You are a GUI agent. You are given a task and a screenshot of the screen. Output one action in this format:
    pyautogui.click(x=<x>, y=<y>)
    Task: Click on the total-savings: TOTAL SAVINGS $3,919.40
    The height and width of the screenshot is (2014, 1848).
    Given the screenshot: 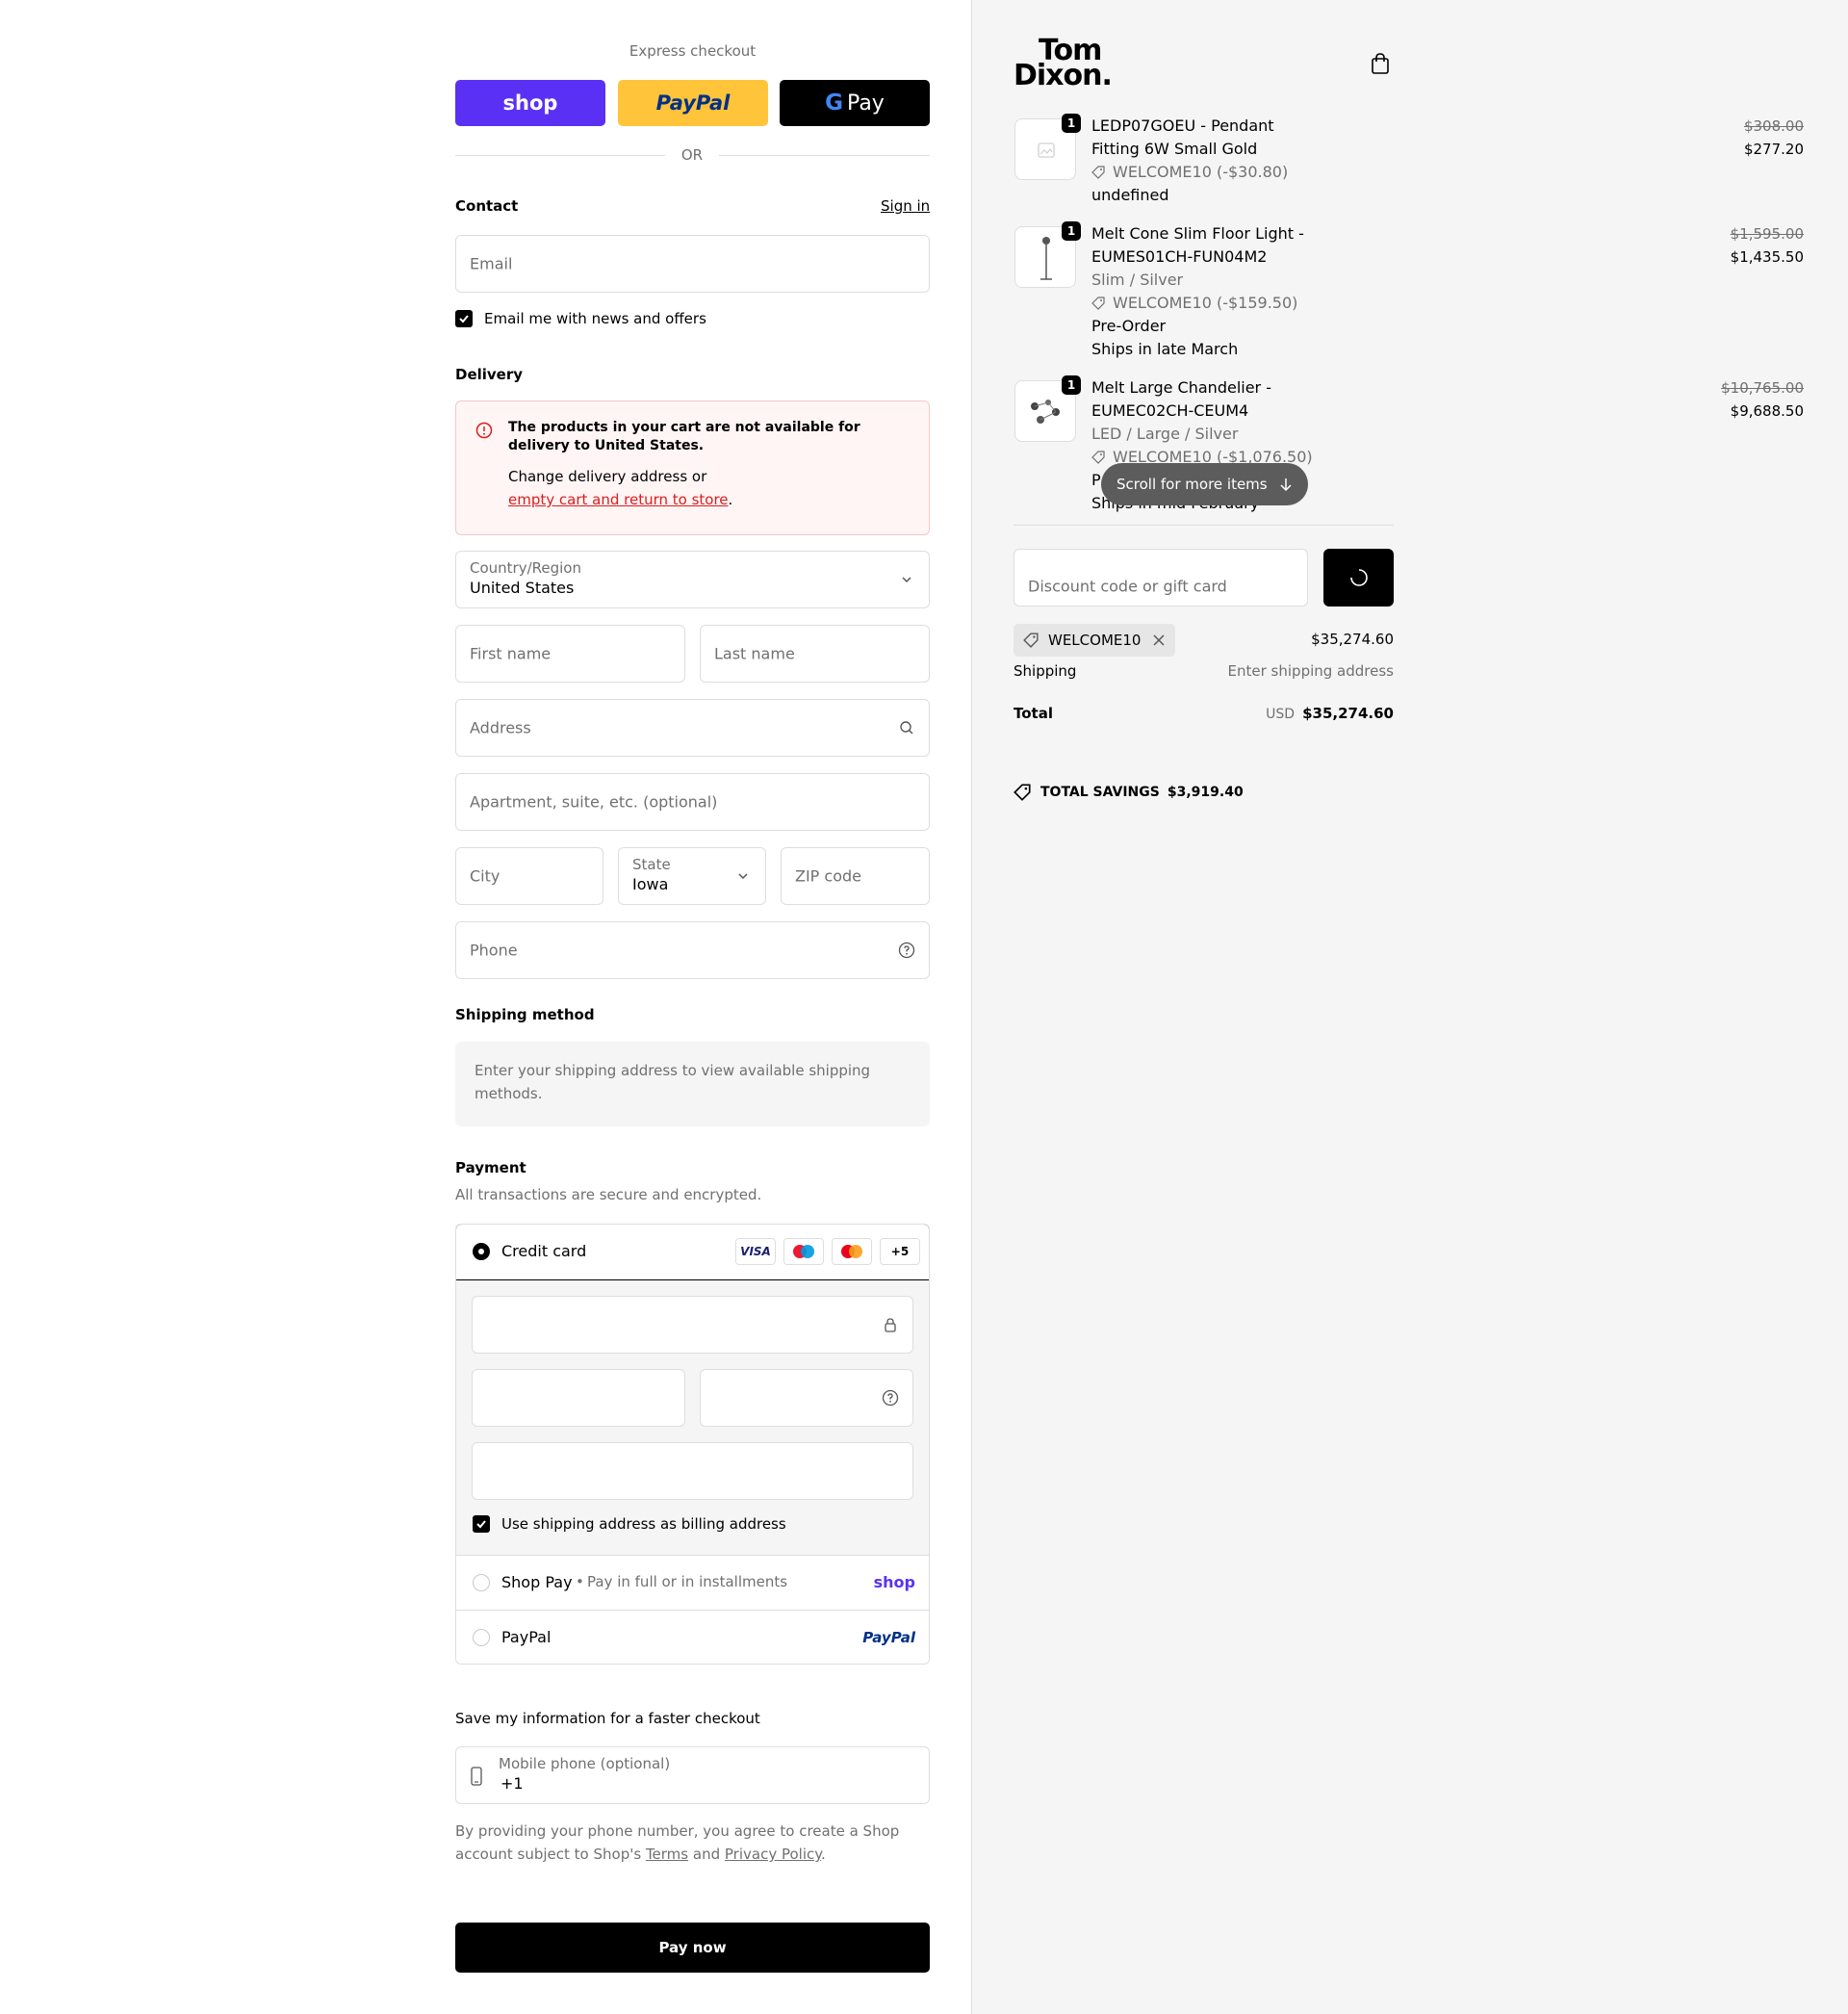 What is the action you would take?
    pyautogui.click(x=1129, y=792)
    